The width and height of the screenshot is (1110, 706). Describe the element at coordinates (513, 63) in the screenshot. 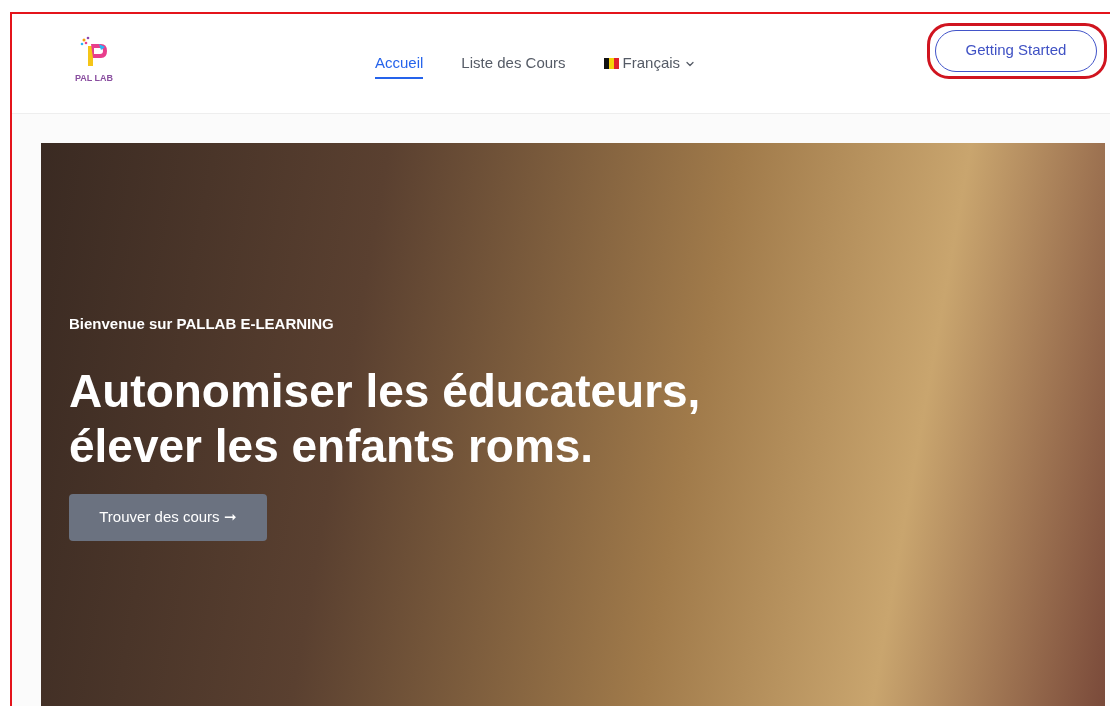

I see `nav-link: Liste des Cours` at that location.